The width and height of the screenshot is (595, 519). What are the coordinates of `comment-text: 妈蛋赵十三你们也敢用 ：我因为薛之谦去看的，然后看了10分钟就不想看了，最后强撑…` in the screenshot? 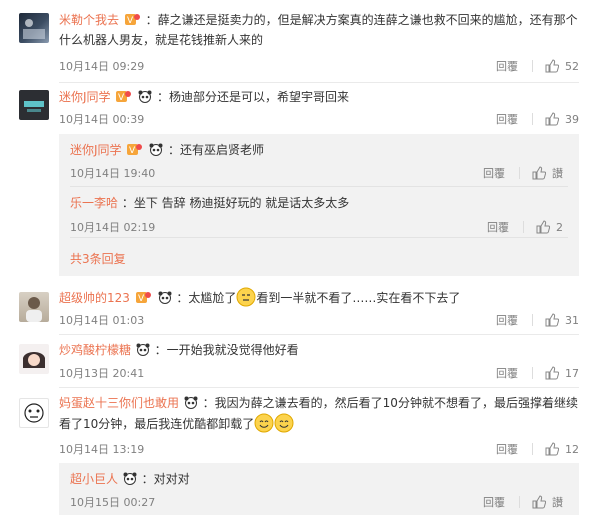 It's located at (318, 414).